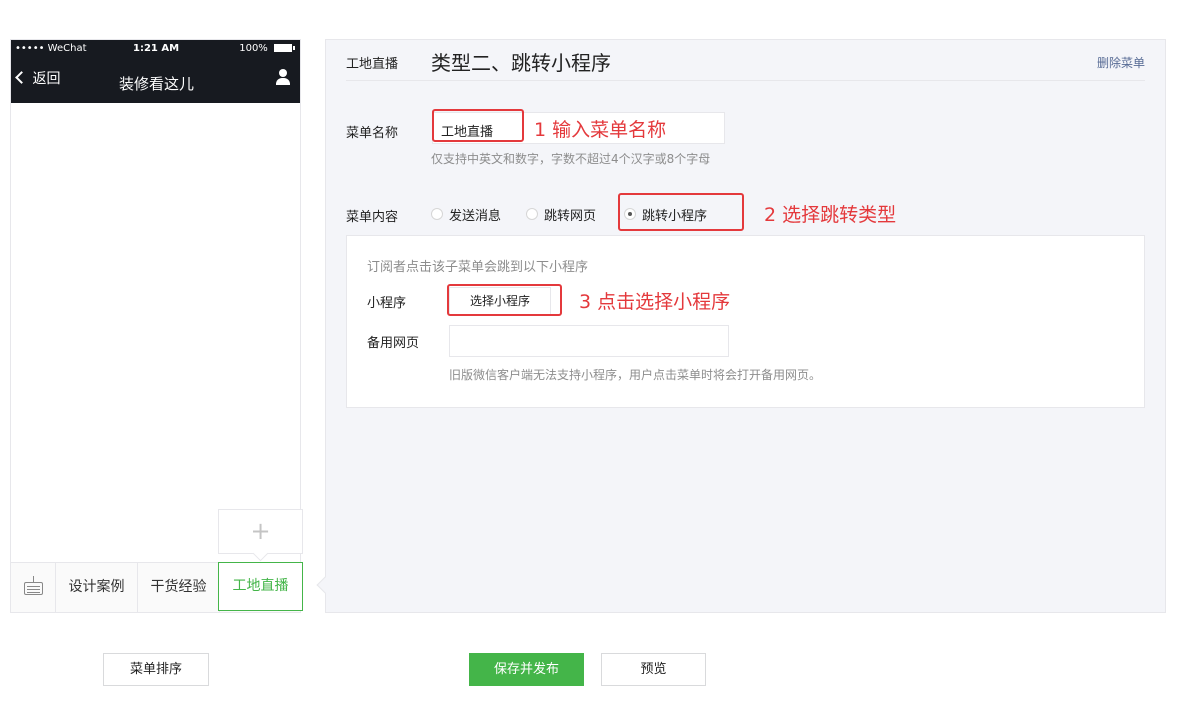 Image resolution: width=1200 pixels, height=710 pixels. I want to click on menu-tab-site-live: 工地直播, so click(260, 586).